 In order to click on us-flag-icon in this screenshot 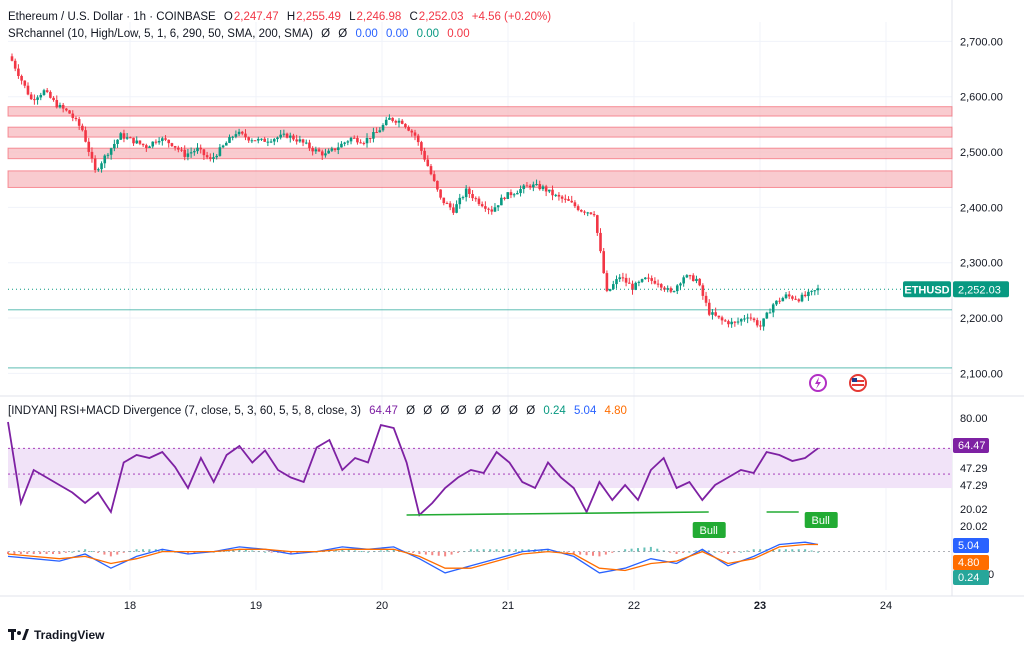, I will do `click(858, 383)`.